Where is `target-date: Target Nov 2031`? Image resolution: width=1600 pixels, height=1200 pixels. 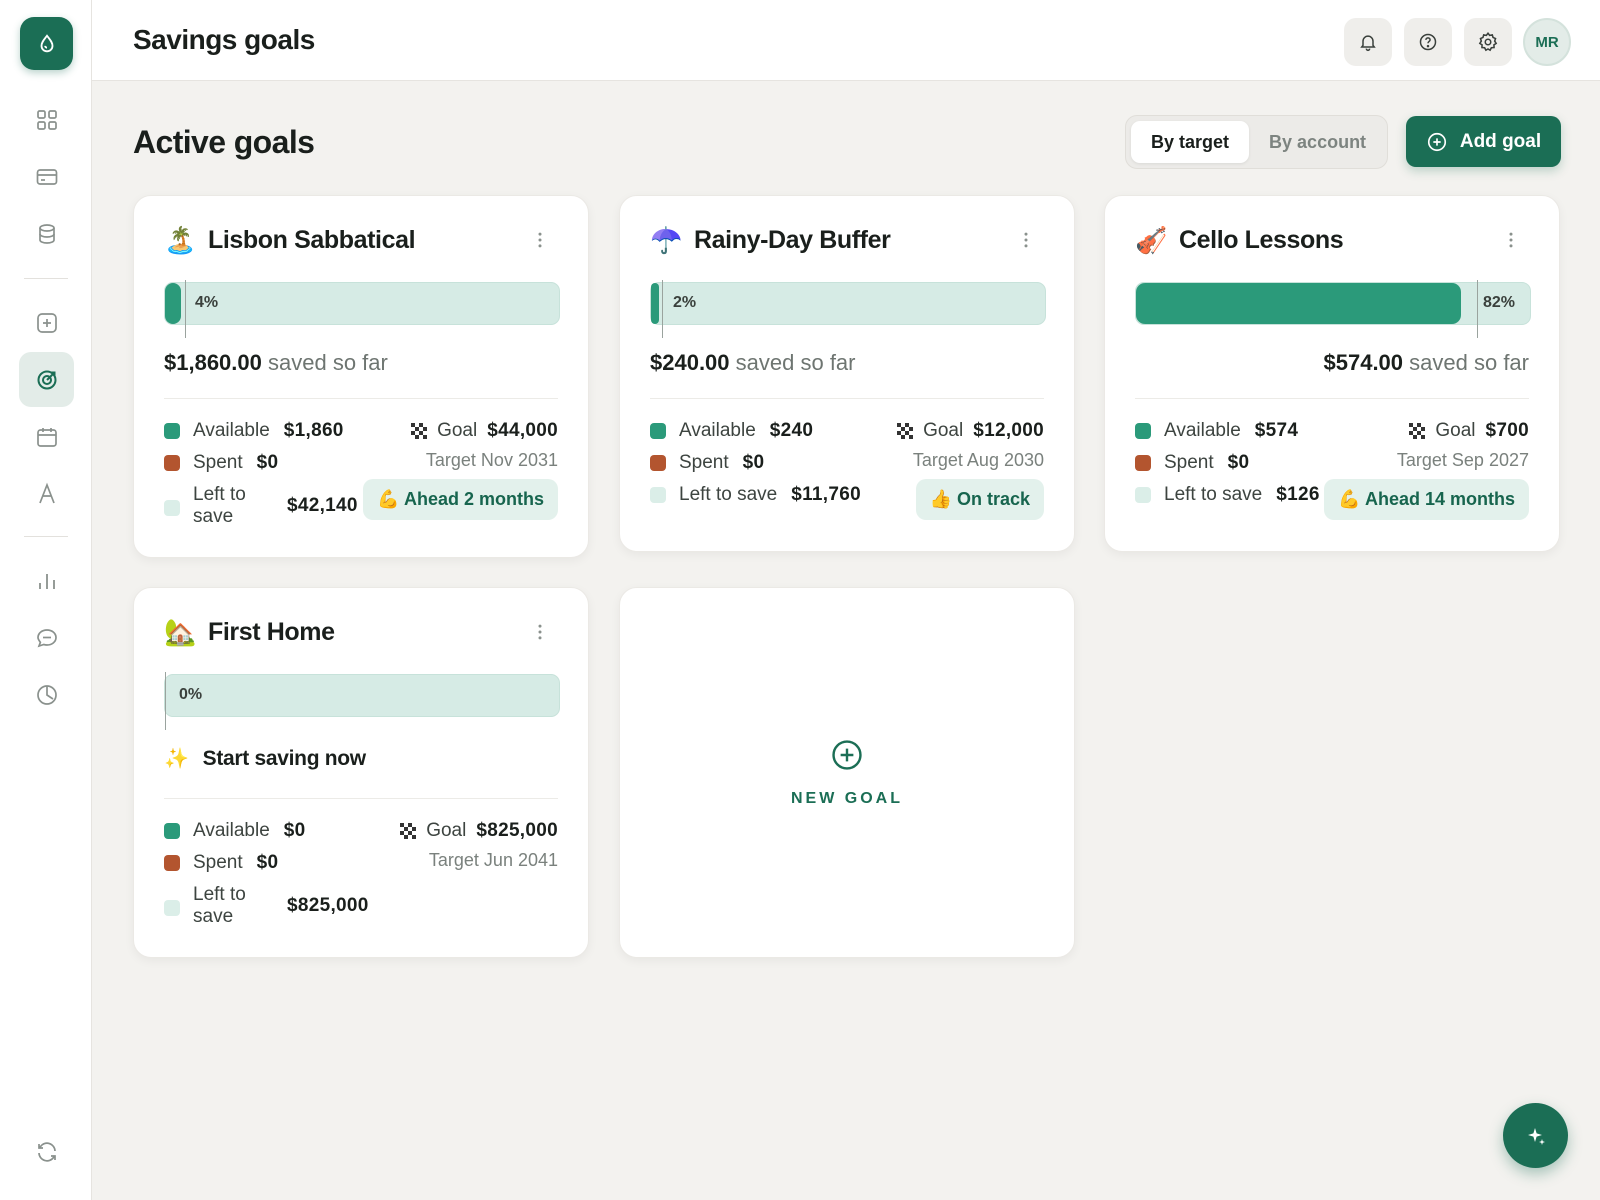 target-date: Target Nov 2031 is located at coordinates (491, 460).